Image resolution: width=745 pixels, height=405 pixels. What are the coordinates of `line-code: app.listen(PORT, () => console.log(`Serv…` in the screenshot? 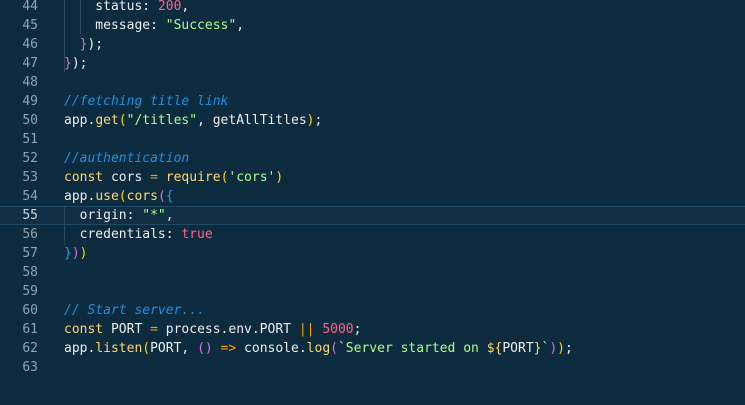 It's located at (318, 348).